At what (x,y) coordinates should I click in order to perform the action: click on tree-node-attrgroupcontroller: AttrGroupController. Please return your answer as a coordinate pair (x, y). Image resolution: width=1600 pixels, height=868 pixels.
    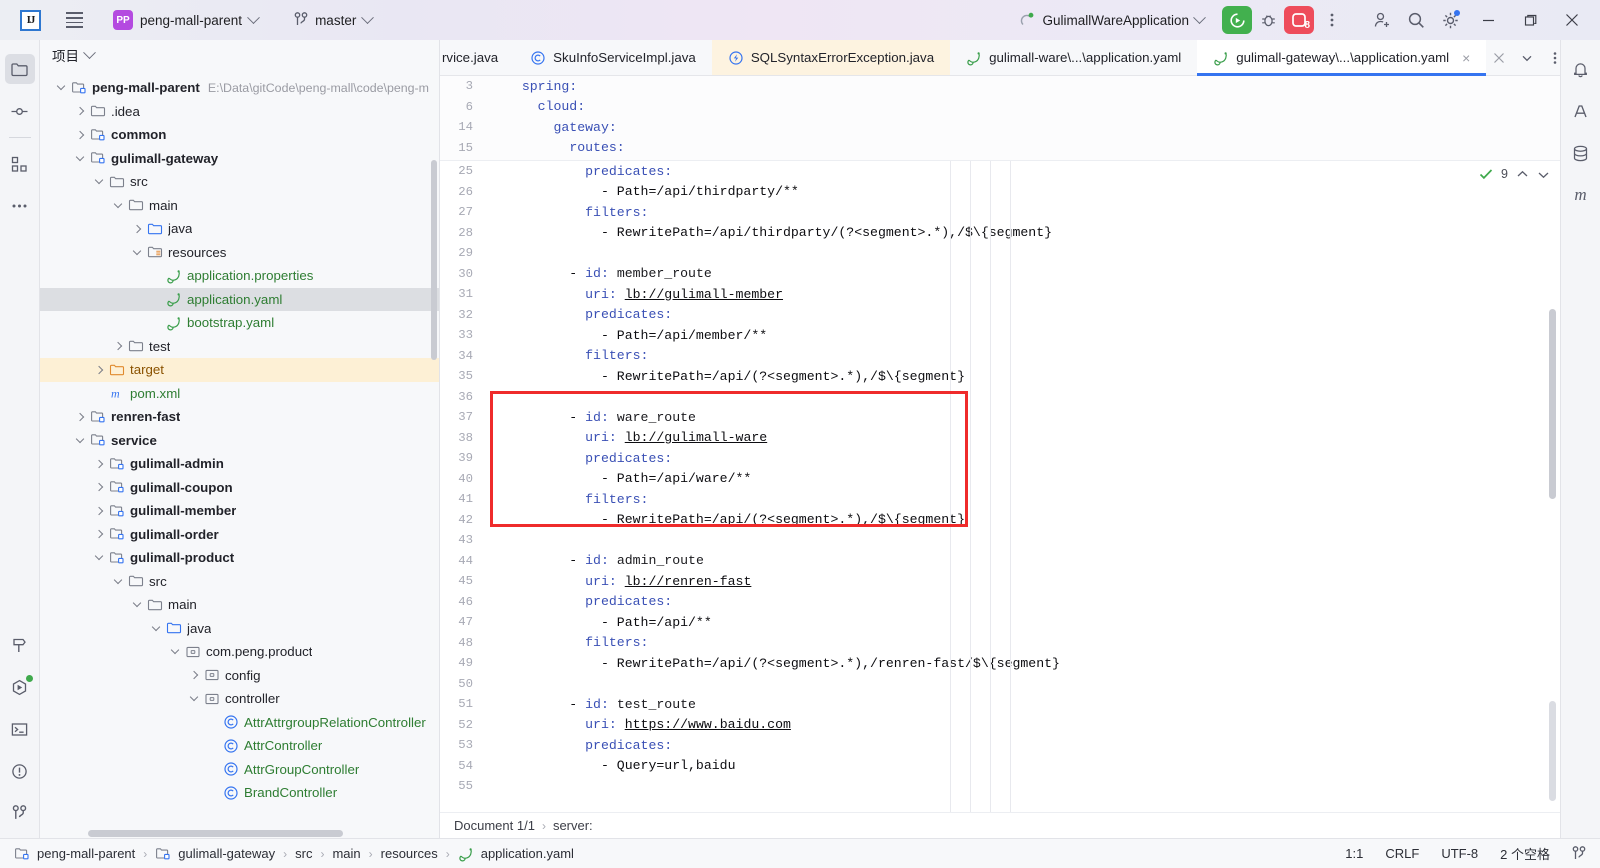
    Looking at the image, I should click on (239, 770).